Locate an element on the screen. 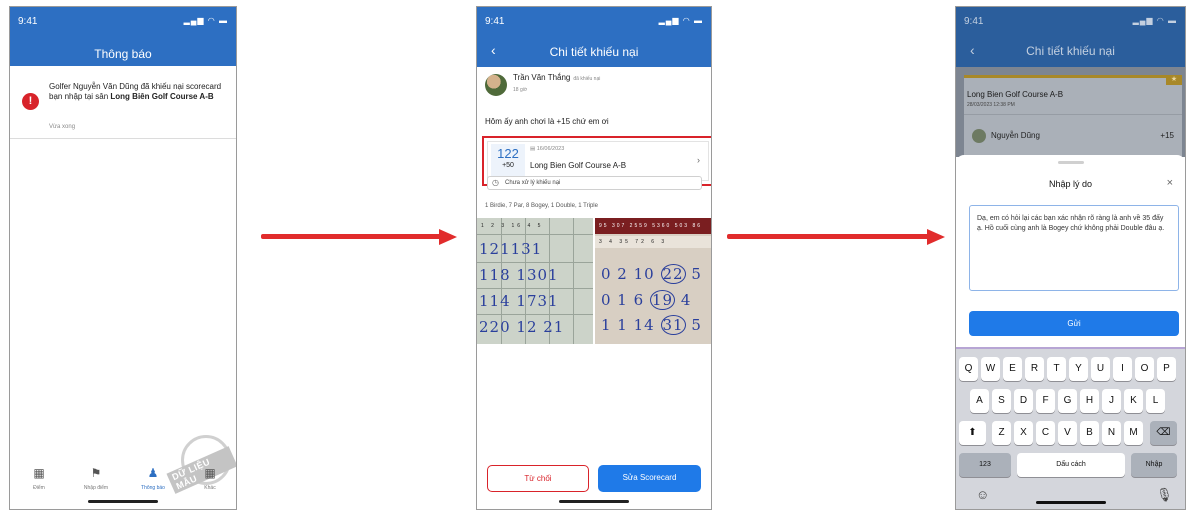 This screenshot has height=512, width=1188. handwritten-row: 1 1 14 31 5 is located at coordinates (651, 325).